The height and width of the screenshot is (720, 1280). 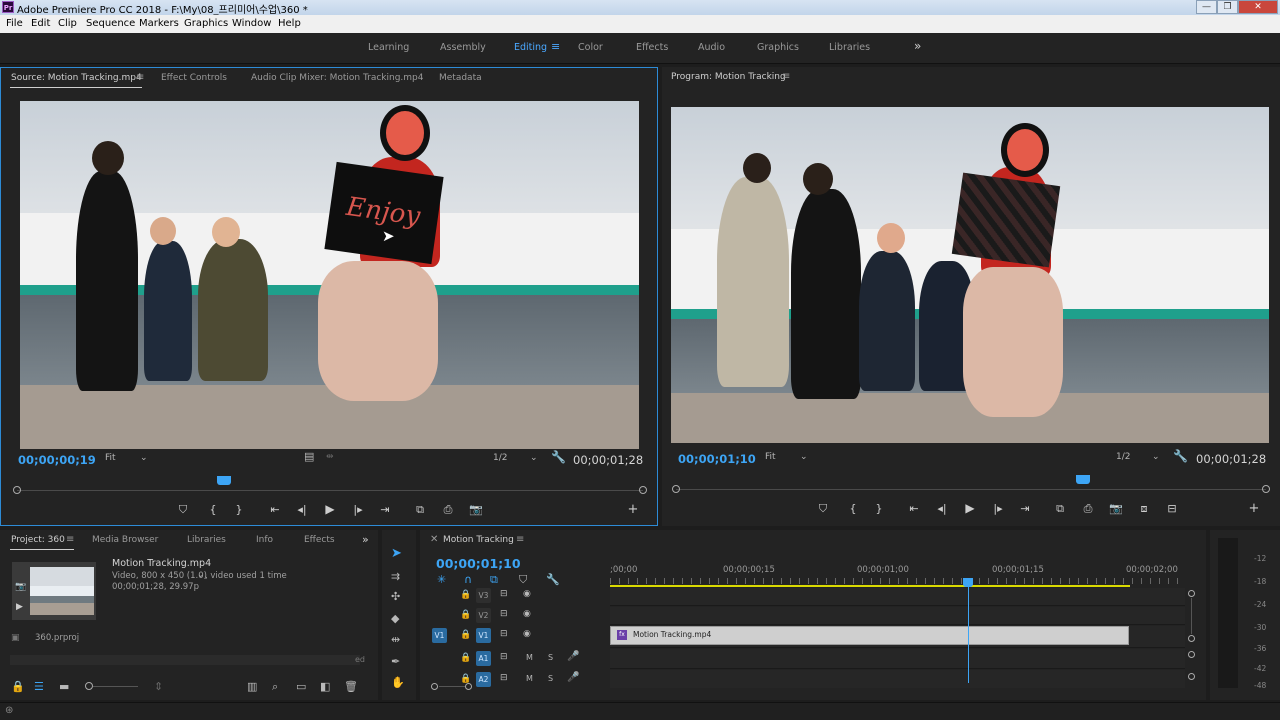 What do you see at coordinates (9, 710) in the screenshot?
I see `status-icon: ⊛` at bounding box center [9, 710].